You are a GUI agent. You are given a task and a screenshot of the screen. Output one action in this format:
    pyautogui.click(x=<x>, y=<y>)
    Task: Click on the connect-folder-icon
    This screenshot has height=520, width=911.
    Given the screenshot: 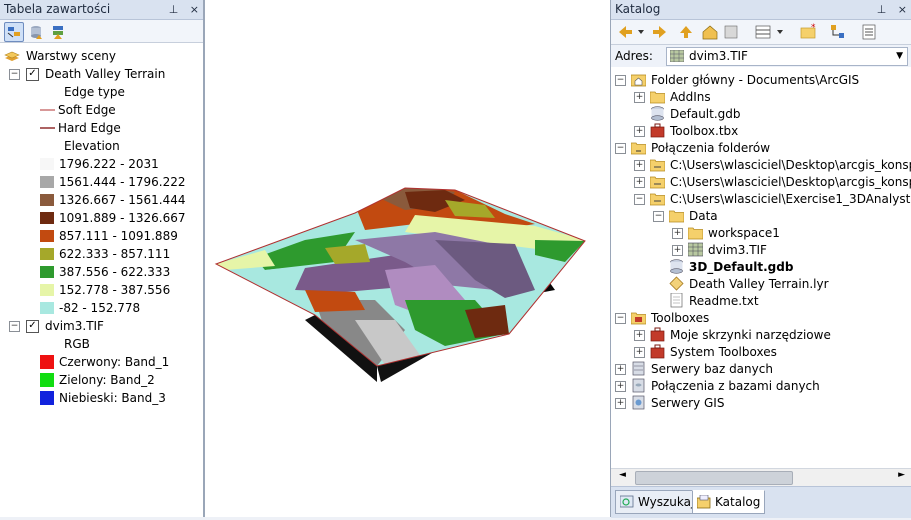 What is the action you would take?
    pyautogui.click(x=731, y=32)
    